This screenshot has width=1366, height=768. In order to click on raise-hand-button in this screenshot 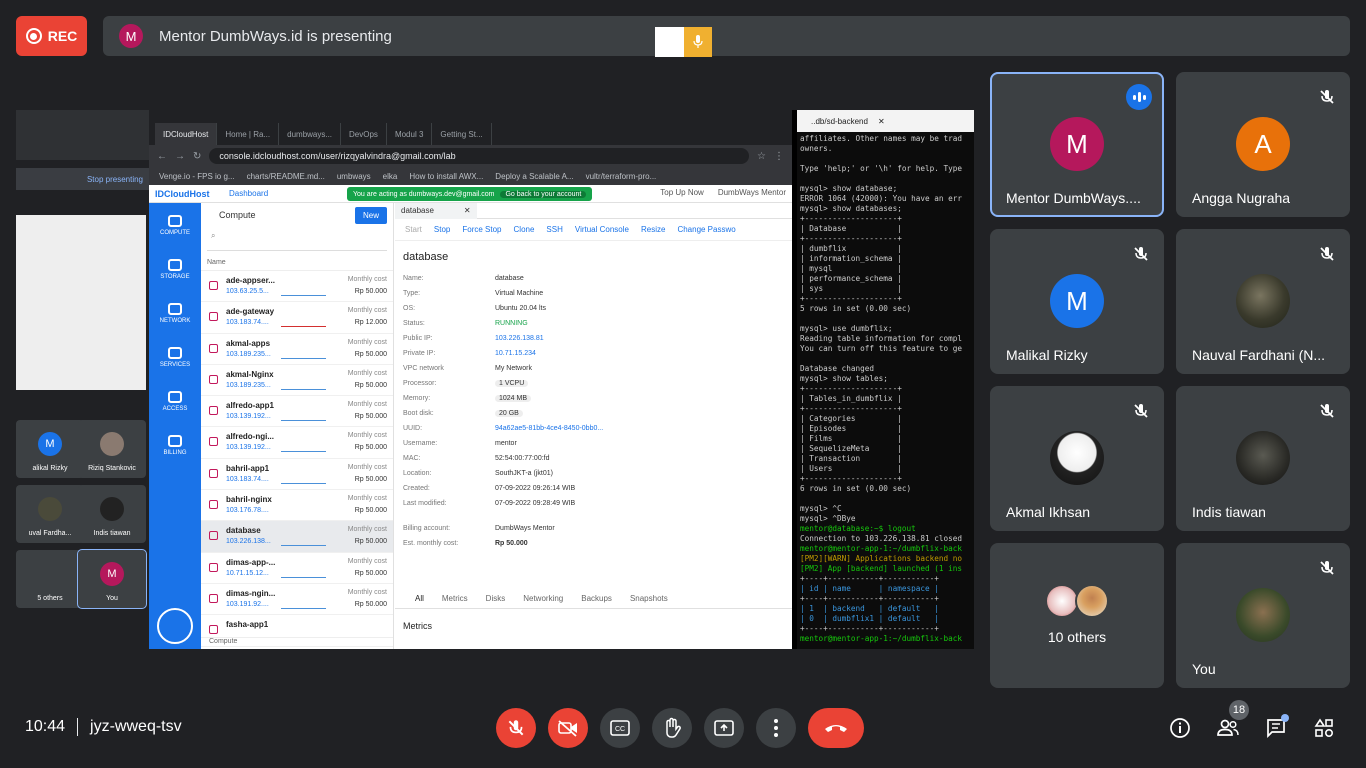, I will do `click(672, 728)`.